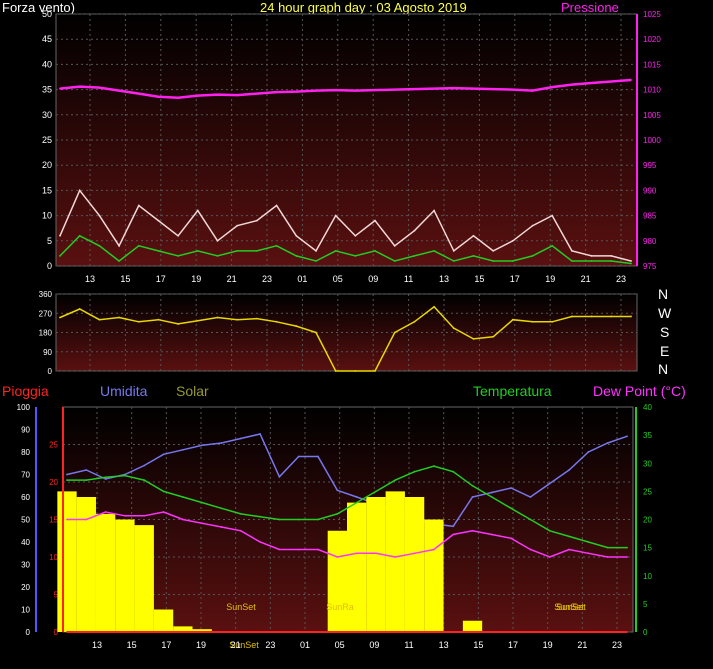  What do you see at coordinates (647, 548) in the screenshot?
I see `temperature-y-tick-label: 15` at bounding box center [647, 548].